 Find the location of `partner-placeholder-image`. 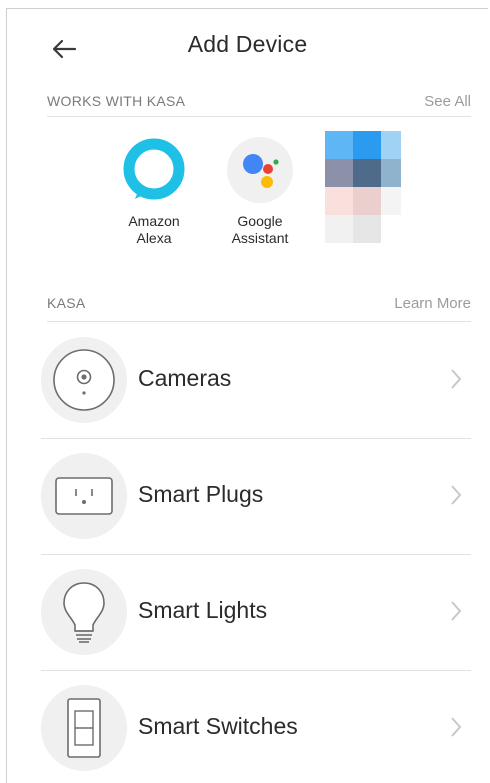

partner-placeholder-image is located at coordinates (367, 189).